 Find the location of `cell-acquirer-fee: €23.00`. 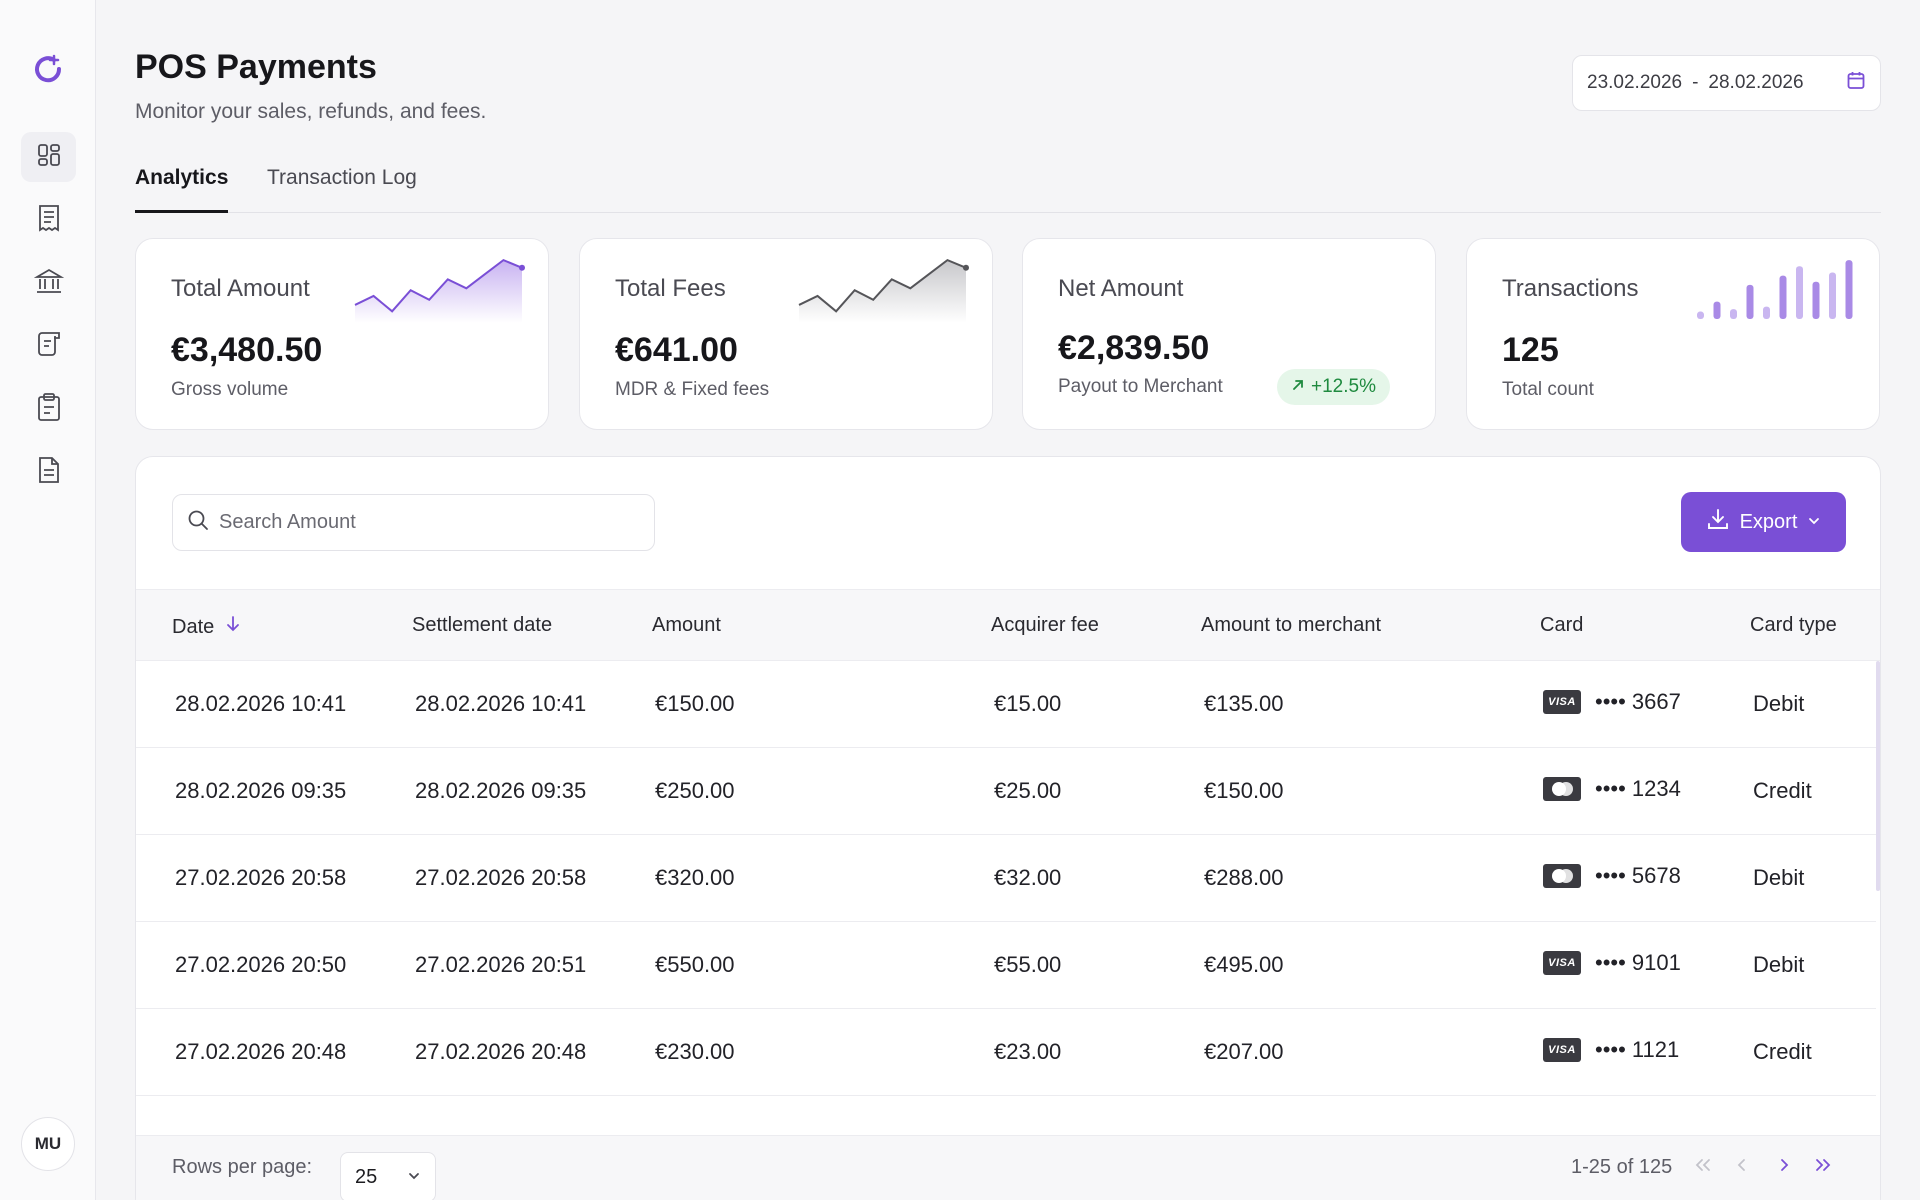

cell-acquirer-fee: €23.00 is located at coordinates (1028, 1051).